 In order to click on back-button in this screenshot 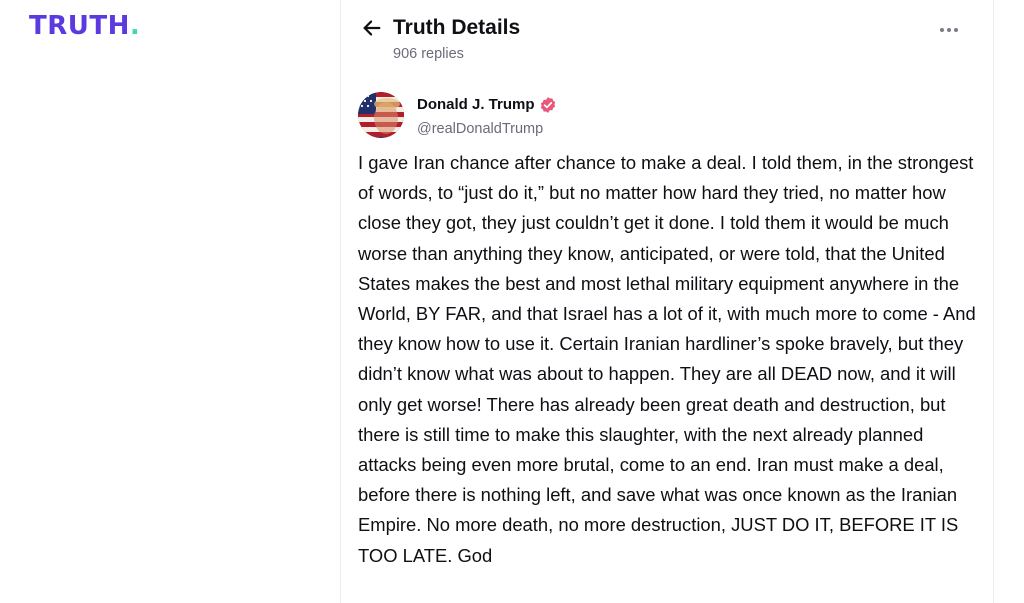, I will do `click(372, 28)`.